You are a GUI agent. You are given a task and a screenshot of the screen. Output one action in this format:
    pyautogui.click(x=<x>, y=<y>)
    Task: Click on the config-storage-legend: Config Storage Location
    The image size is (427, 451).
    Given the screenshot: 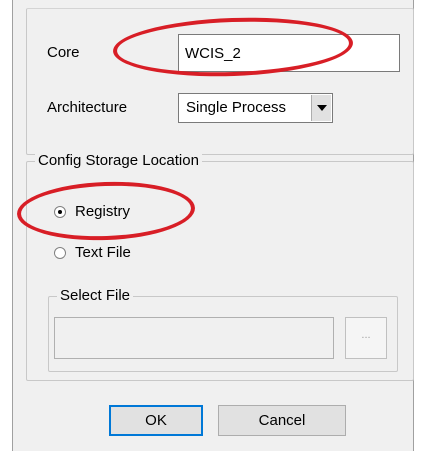 What is the action you would take?
    pyautogui.click(x=118, y=160)
    